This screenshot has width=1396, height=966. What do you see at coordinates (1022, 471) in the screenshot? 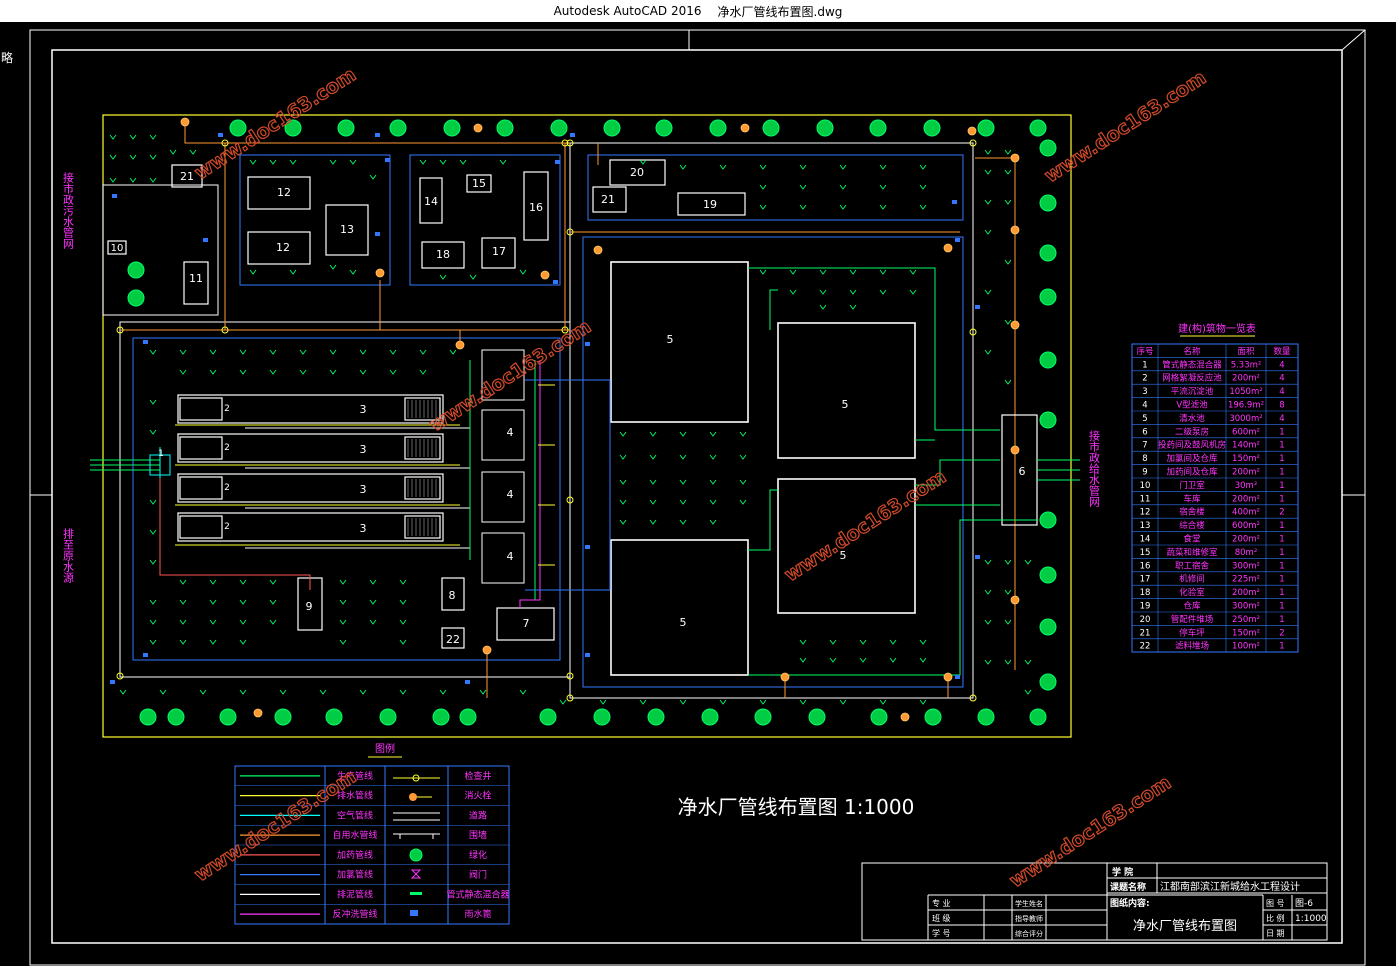
I see `label-6: 6` at bounding box center [1022, 471].